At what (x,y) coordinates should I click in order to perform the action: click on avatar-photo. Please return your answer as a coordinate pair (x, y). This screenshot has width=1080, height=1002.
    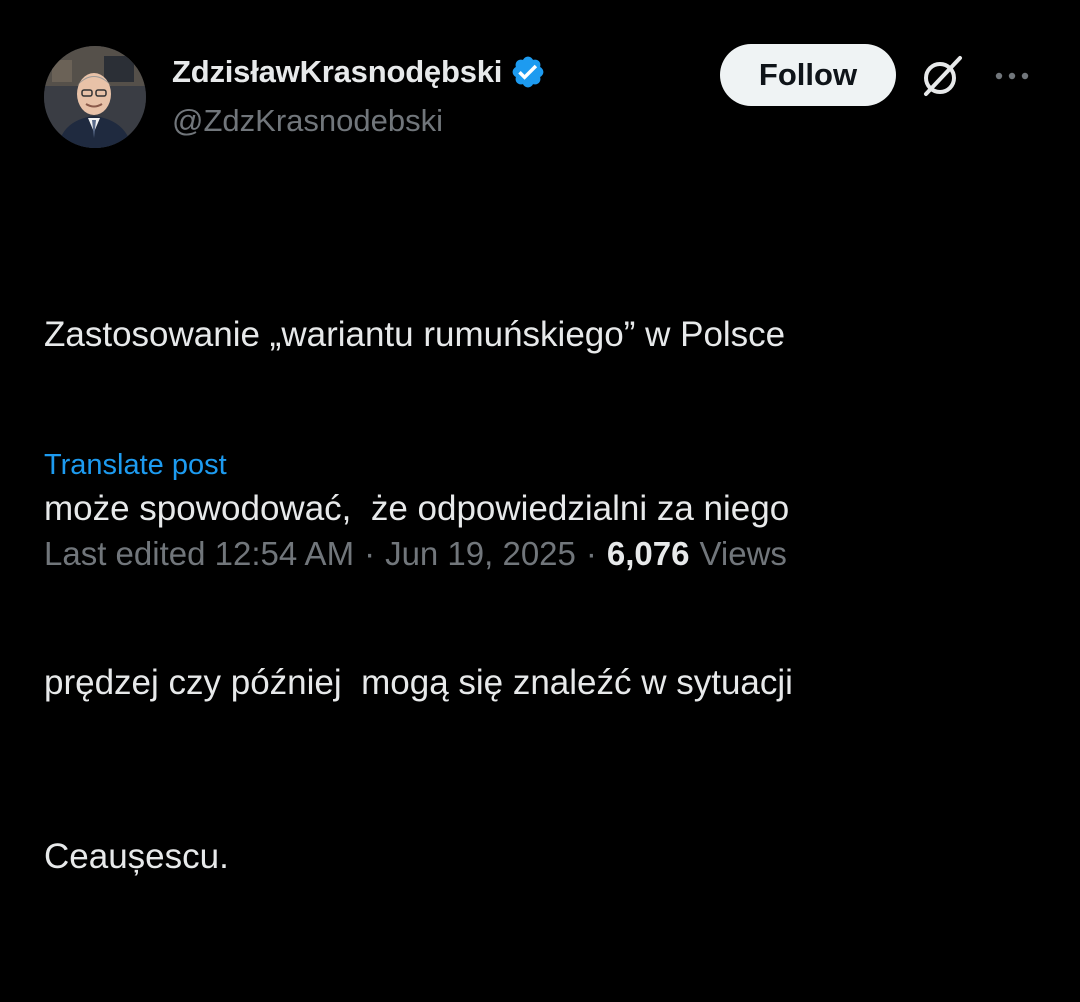
    Looking at the image, I should click on (95, 97).